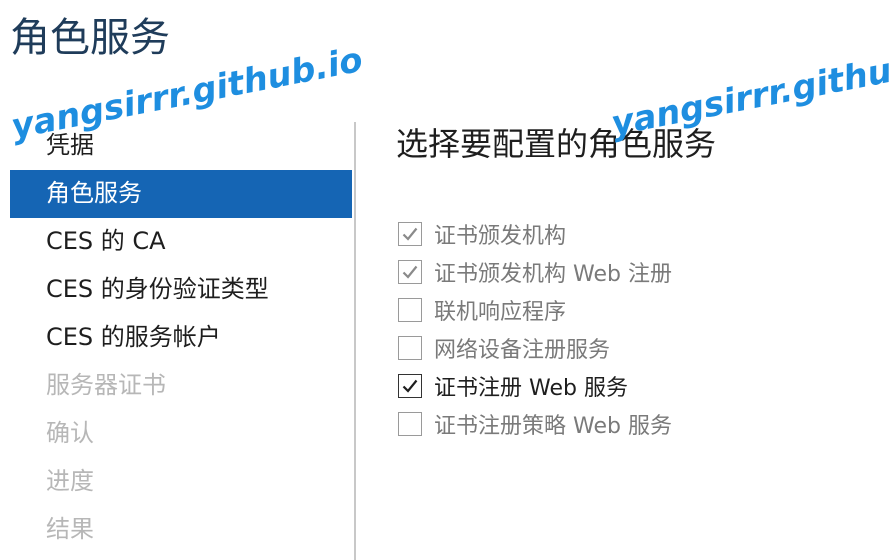 This screenshot has width=892, height=560. Describe the element at coordinates (410, 310) in the screenshot. I see `checkbox-online-responder` at that location.